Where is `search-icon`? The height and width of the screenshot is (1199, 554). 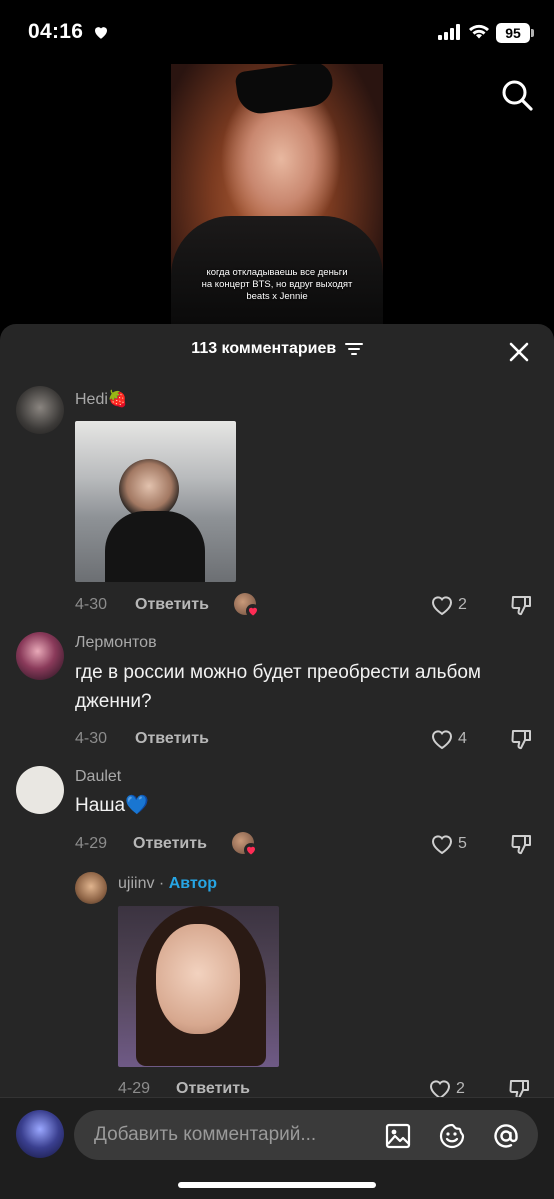
search-icon is located at coordinates (517, 95).